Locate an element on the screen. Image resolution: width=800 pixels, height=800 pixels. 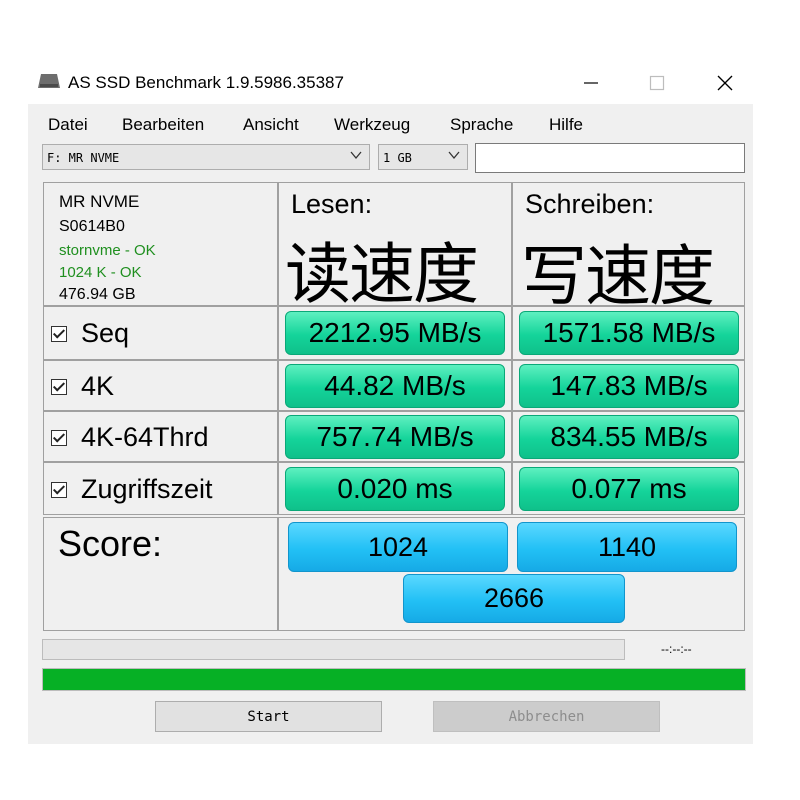
seq-read-result: 2212.95 MB/s is located at coordinates (395, 333).